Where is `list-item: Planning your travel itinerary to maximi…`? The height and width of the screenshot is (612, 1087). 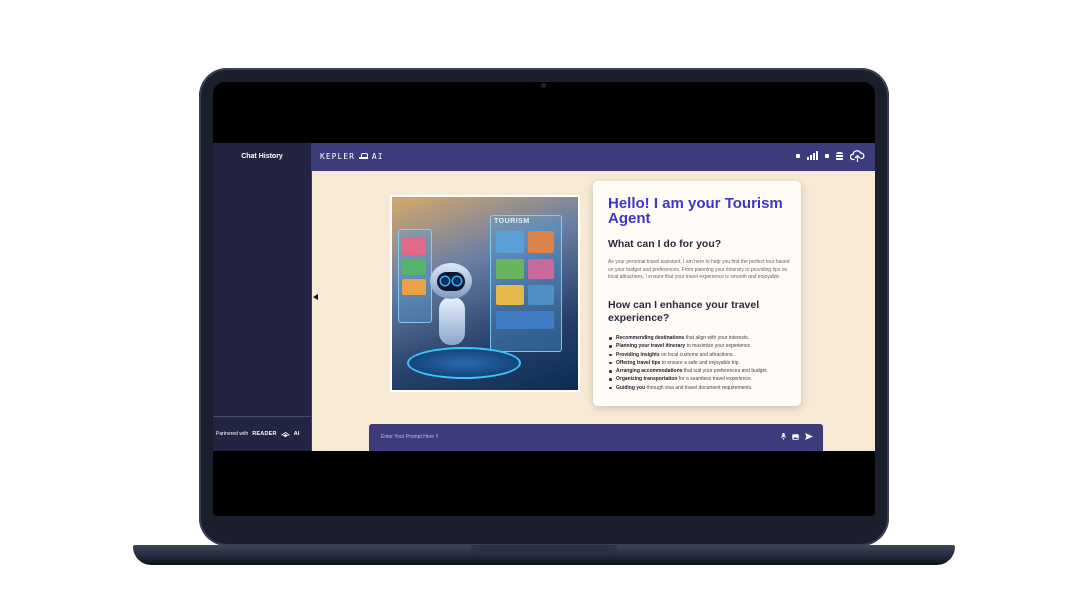
list-item: Planning your travel itinerary to maximi… is located at coordinates (703, 346).